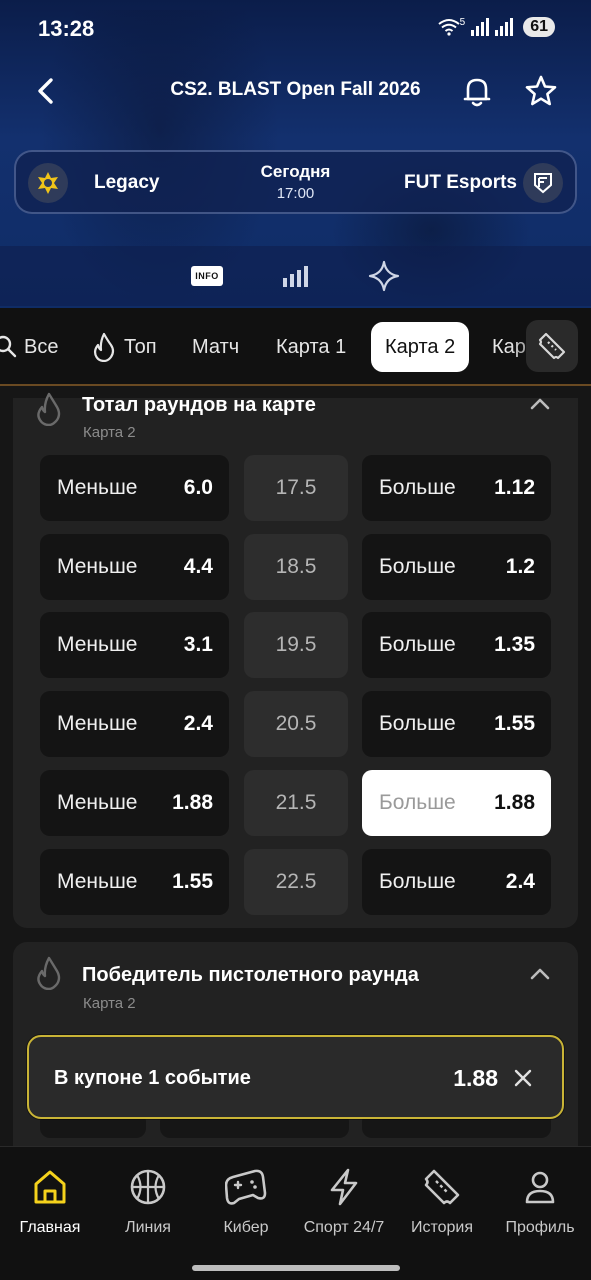 This screenshot has height=1280, width=591. I want to click on stats-tab, so click(295, 276).